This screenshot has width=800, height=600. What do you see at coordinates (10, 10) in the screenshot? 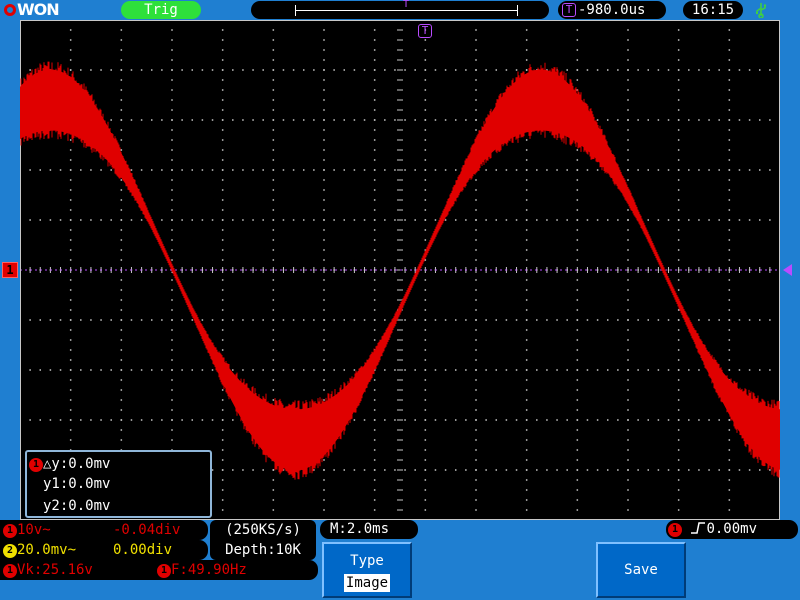
I see `logo-ring-icon` at bounding box center [10, 10].